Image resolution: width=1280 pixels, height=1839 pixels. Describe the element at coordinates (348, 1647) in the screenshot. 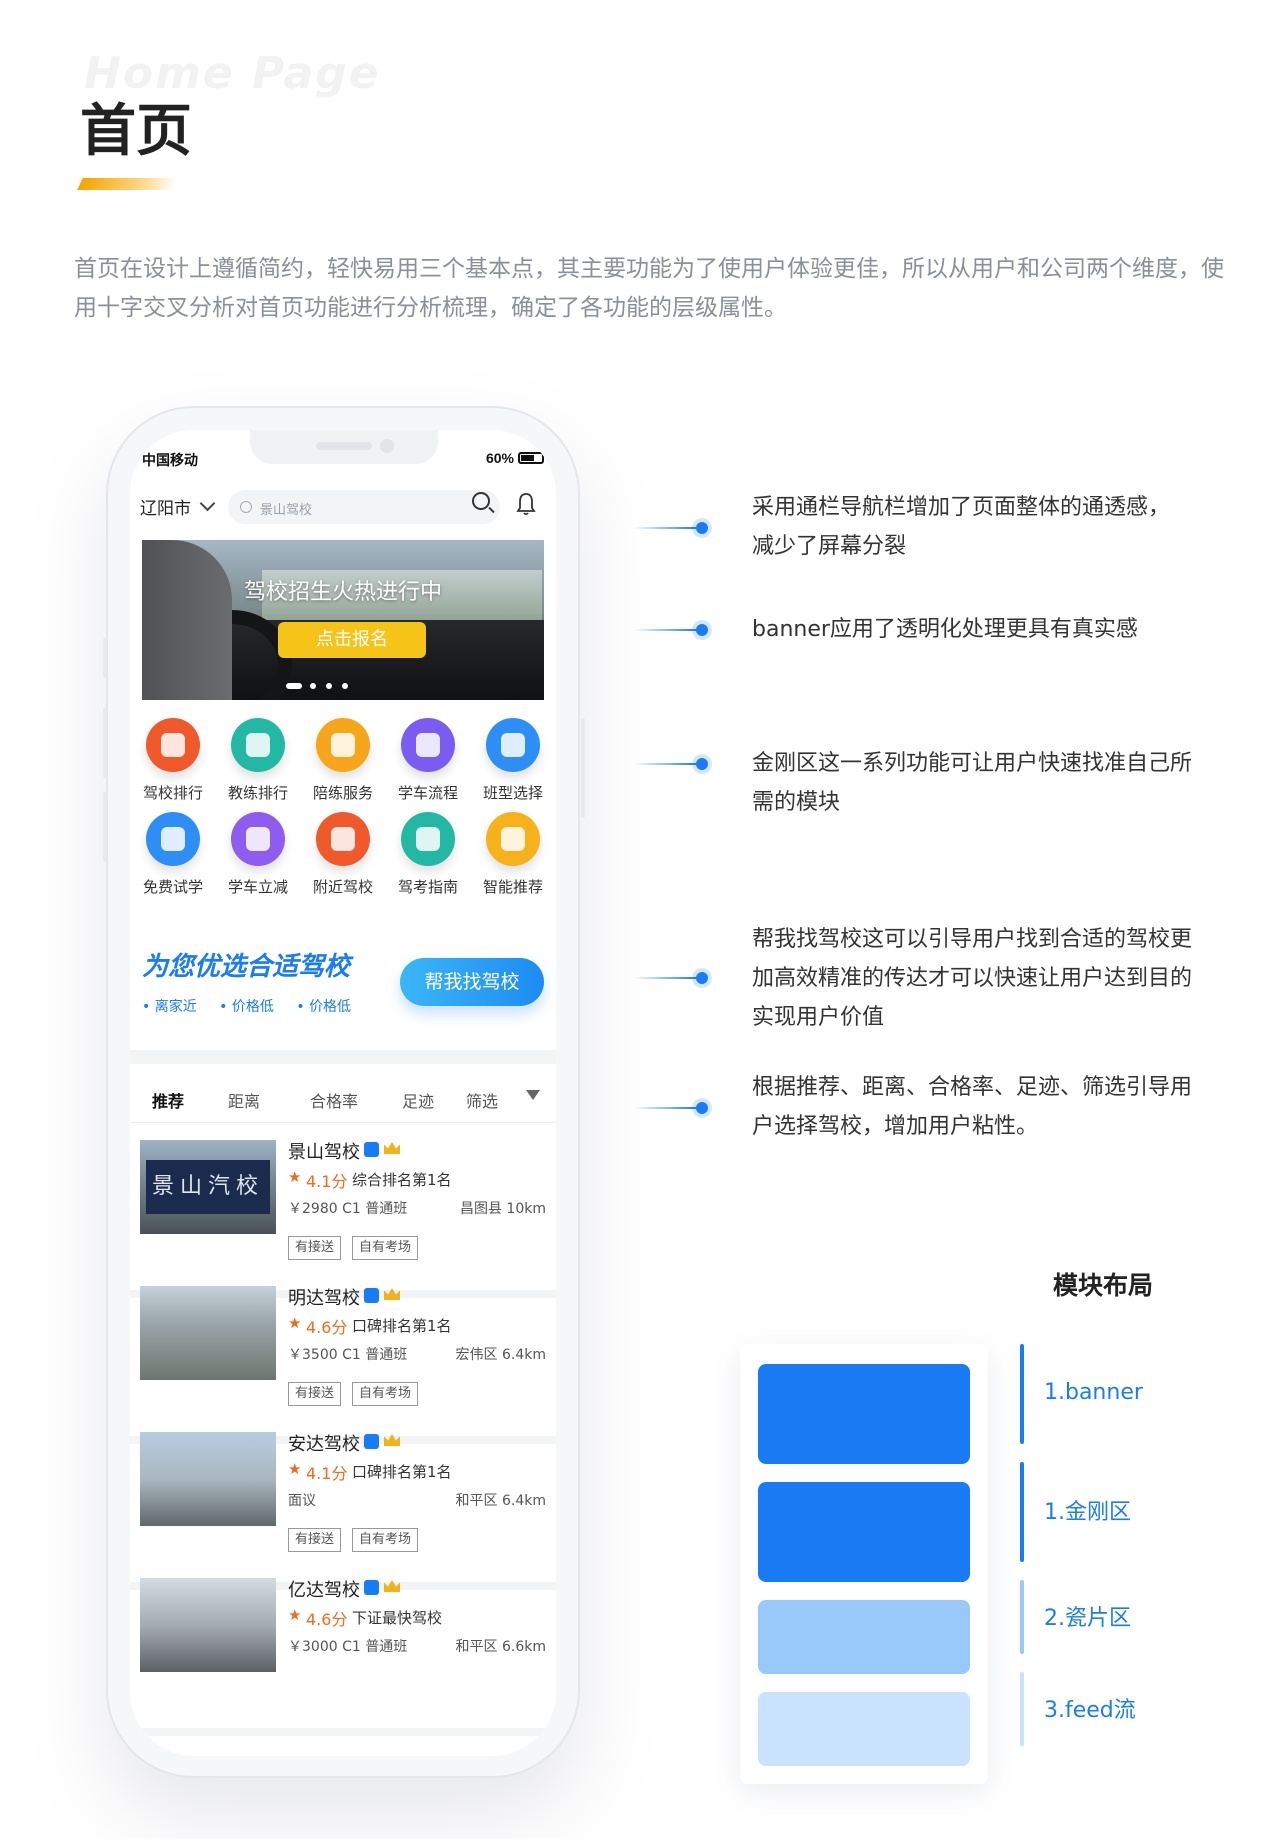

I see `school-price: ￥3000 C1 普通班` at that location.